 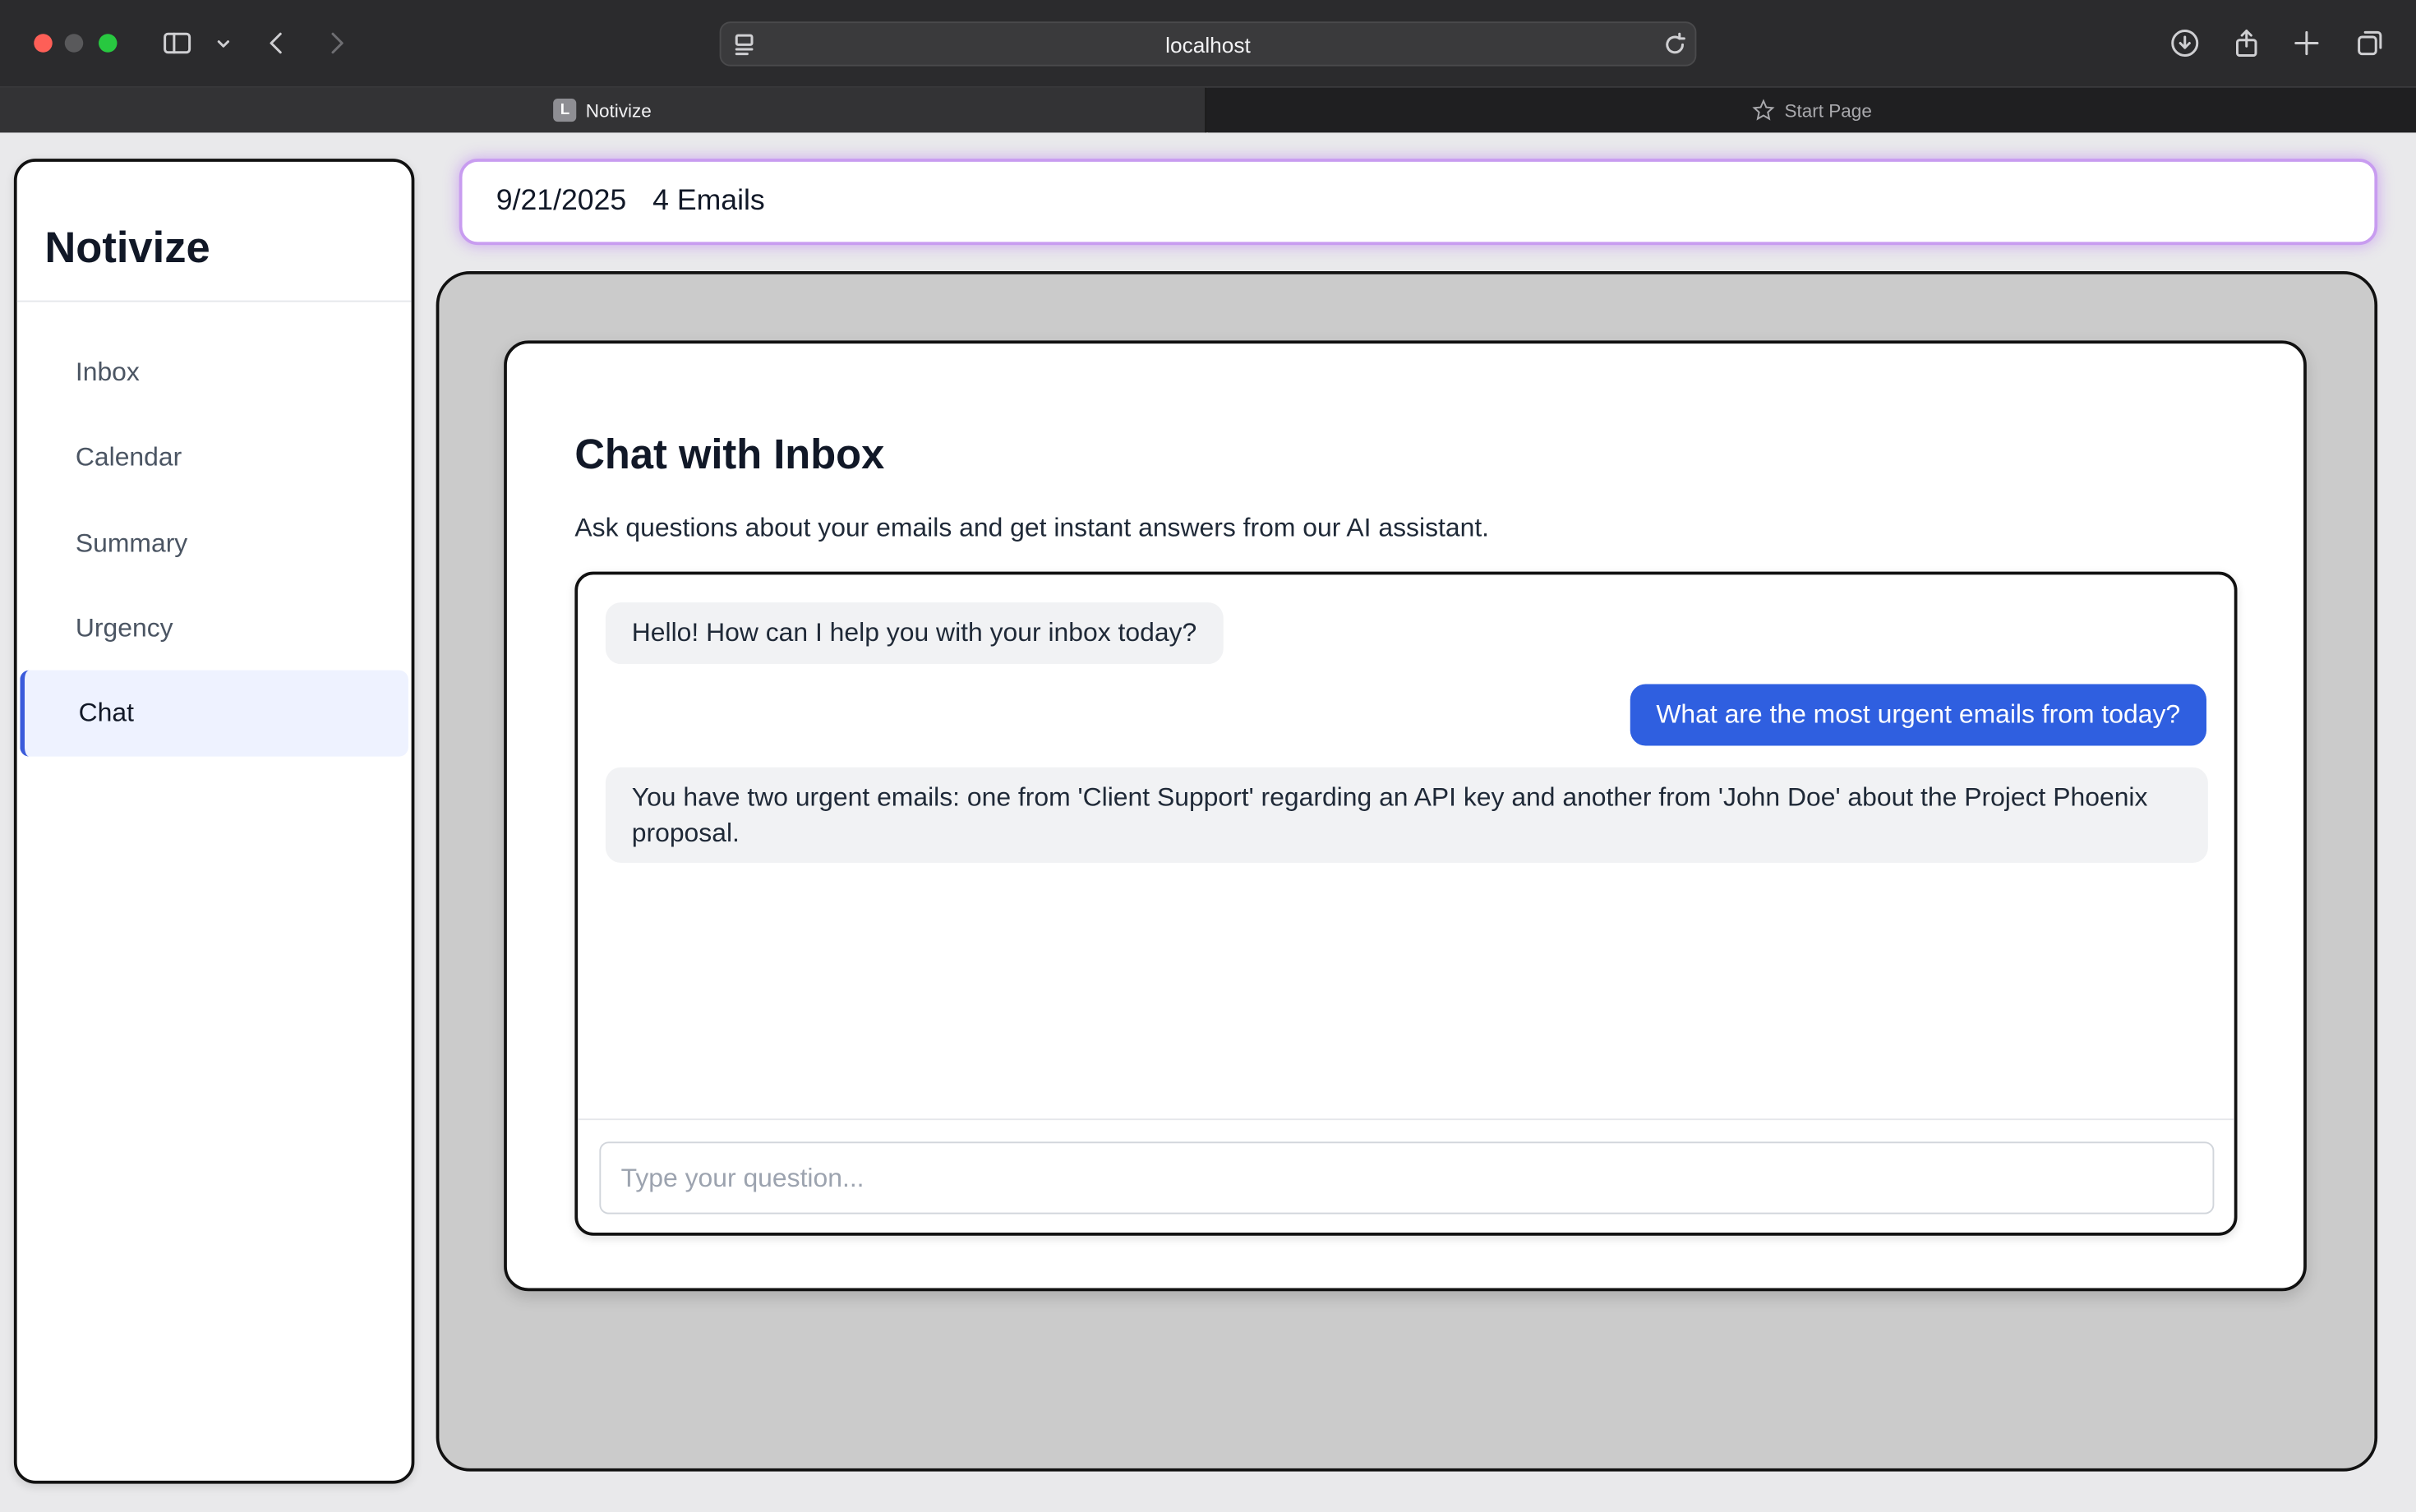 I want to click on downloads-icon, so click(x=2184, y=43).